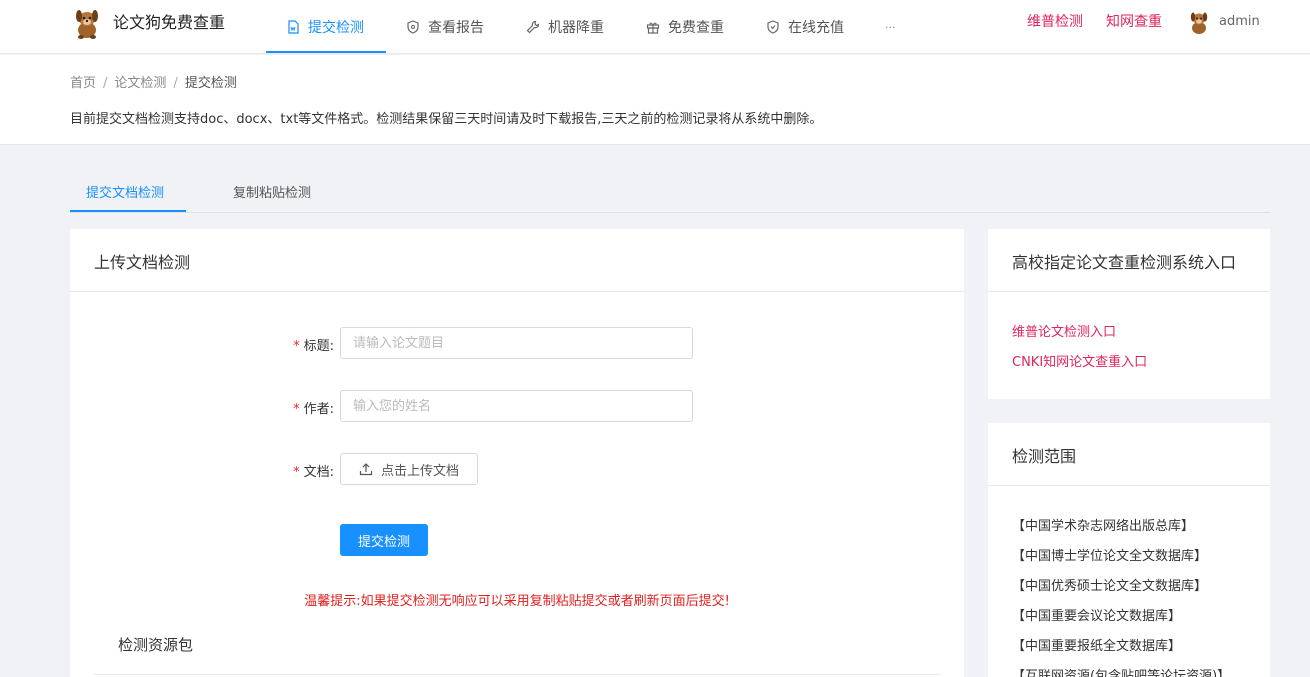  I want to click on breadcrumb: 首页 / 论文检测 / 提交检测, so click(153, 83).